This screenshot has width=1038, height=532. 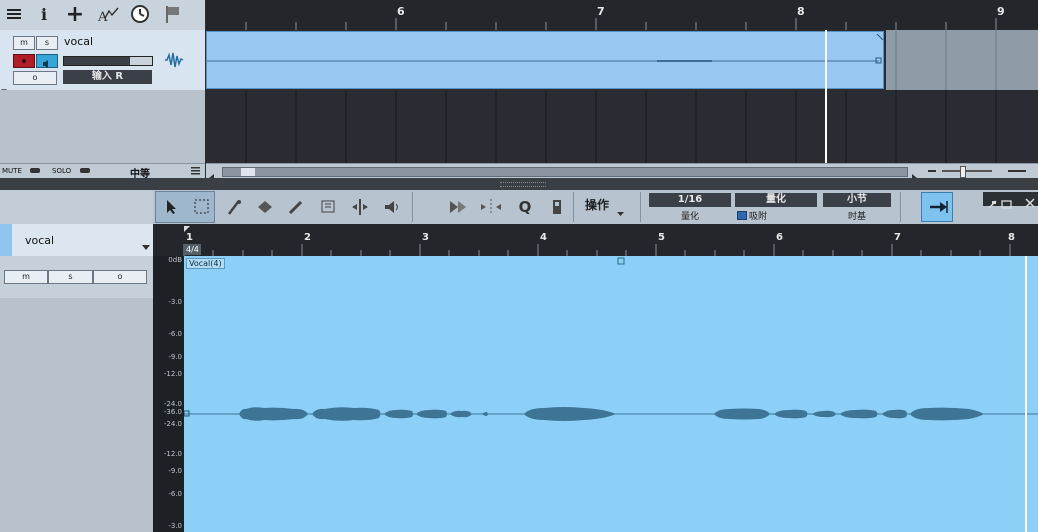 I want to click on editor-bar-8: 8, so click(x=1011, y=237).